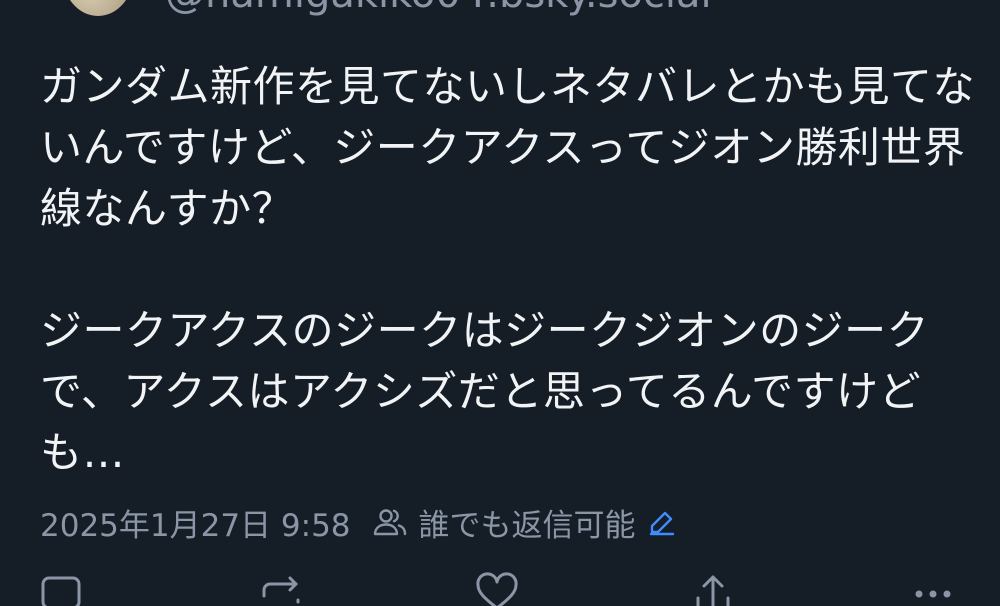  What do you see at coordinates (195, 525) in the screenshot?
I see `post-timestamp: 2025年1月27日 9:58` at bounding box center [195, 525].